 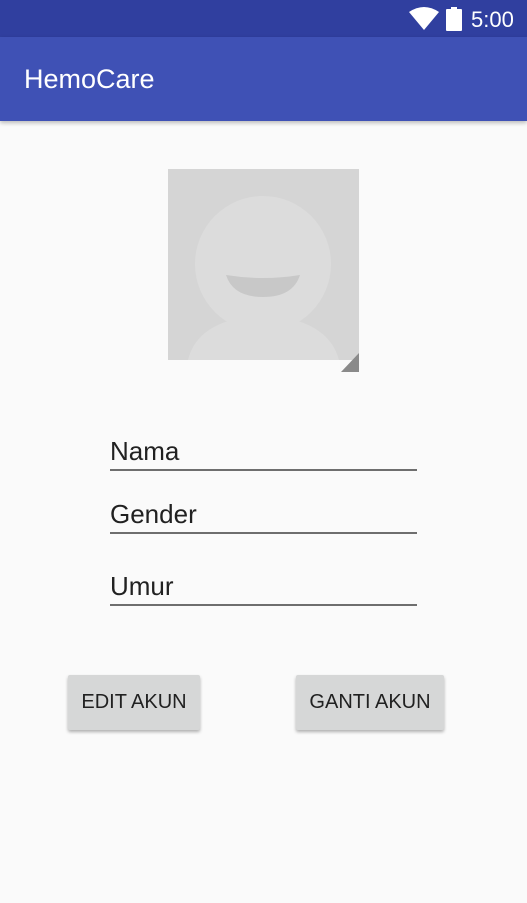 What do you see at coordinates (370, 702) in the screenshot?
I see `ganti-akun-button: GANTI AKUN` at bounding box center [370, 702].